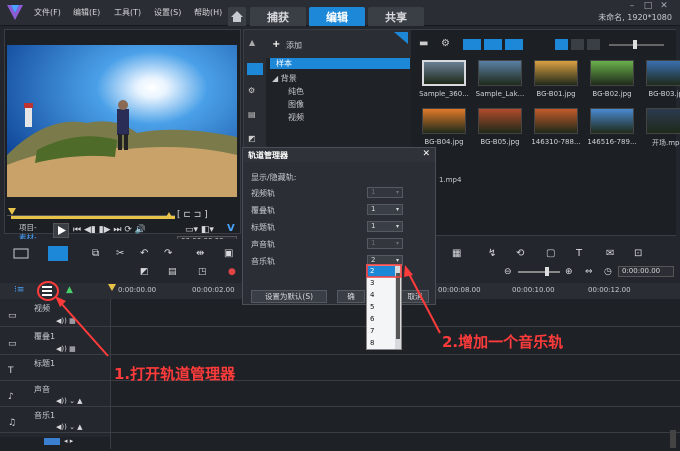  What do you see at coordinates (239, 310) in the screenshot?
I see `annotation-overlay` at bounding box center [239, 310].